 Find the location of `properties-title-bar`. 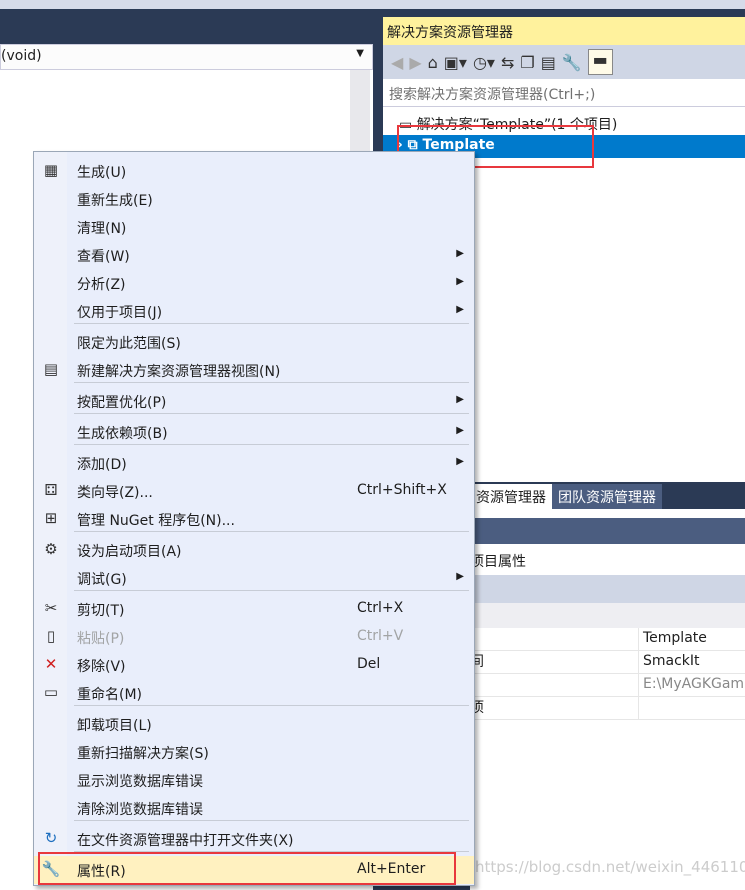

properties-title-bar is located at coordinates (607, 531).